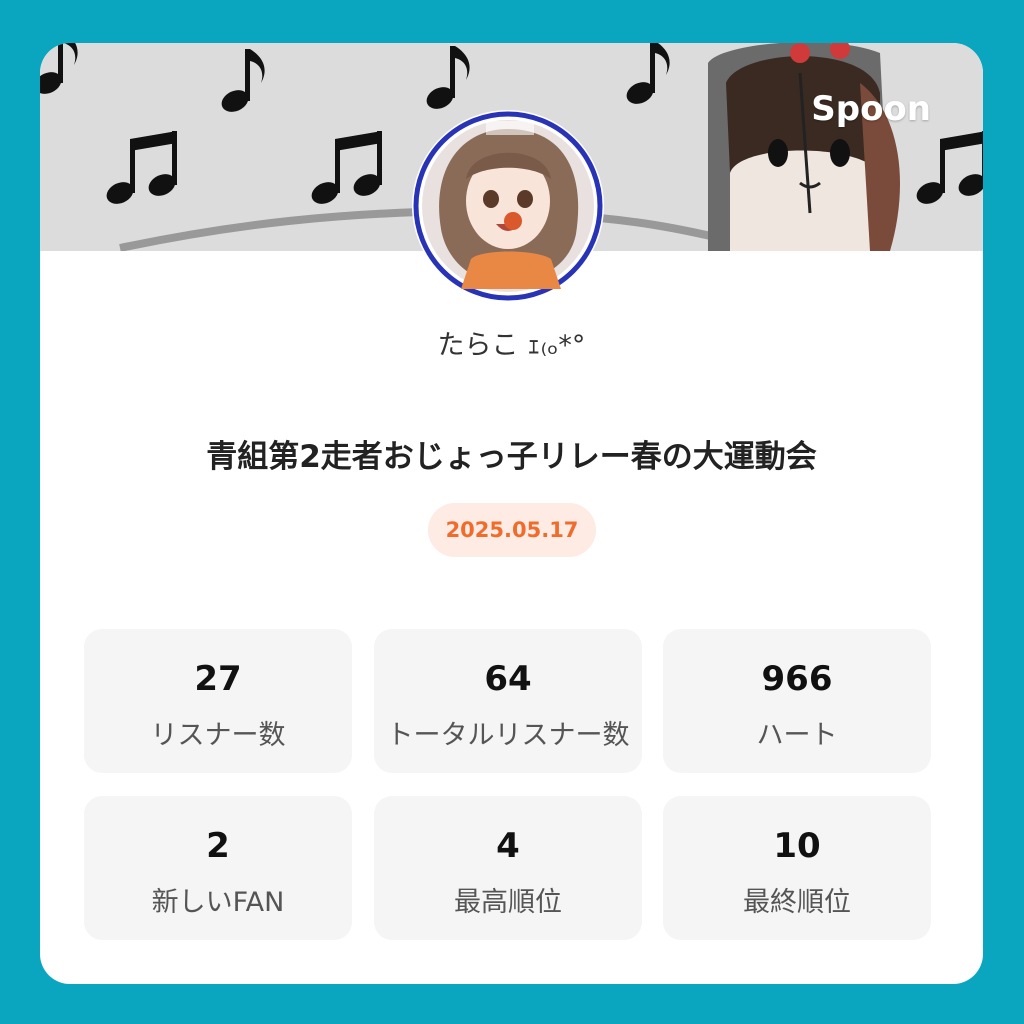 This screenshot has height=1024, width=1024. Describe the element at coordinates (508, 846) in the screenshot. I see `stat-value: 4` at that location.